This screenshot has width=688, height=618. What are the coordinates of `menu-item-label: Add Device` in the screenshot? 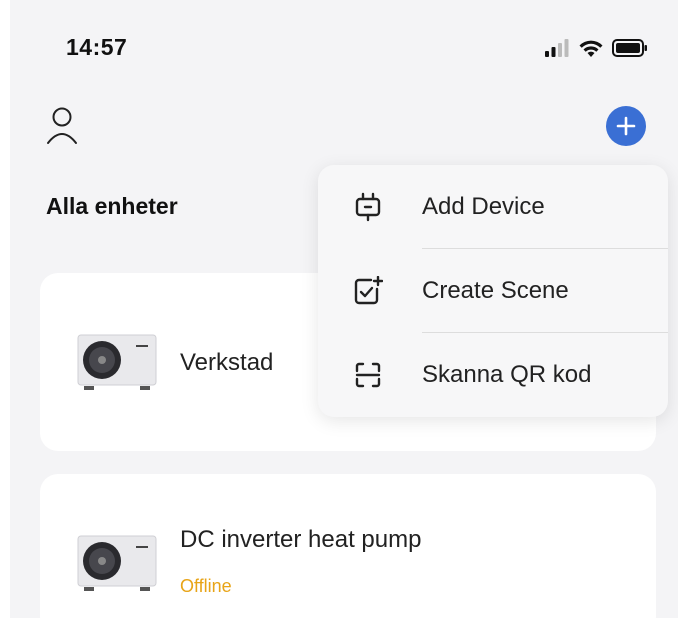 It's located at (483, 206).